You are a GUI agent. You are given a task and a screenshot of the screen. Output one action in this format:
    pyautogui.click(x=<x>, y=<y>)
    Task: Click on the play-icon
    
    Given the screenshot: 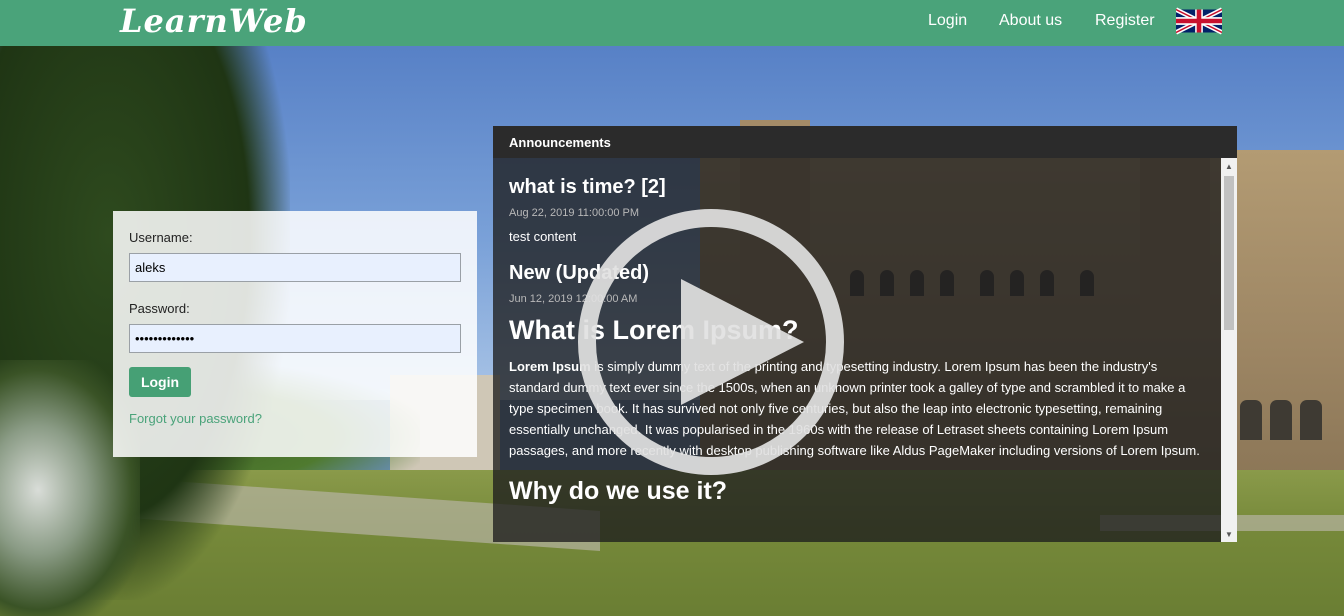 What is the action you would take?
    pyautogui.click(x=711, y=342)
    